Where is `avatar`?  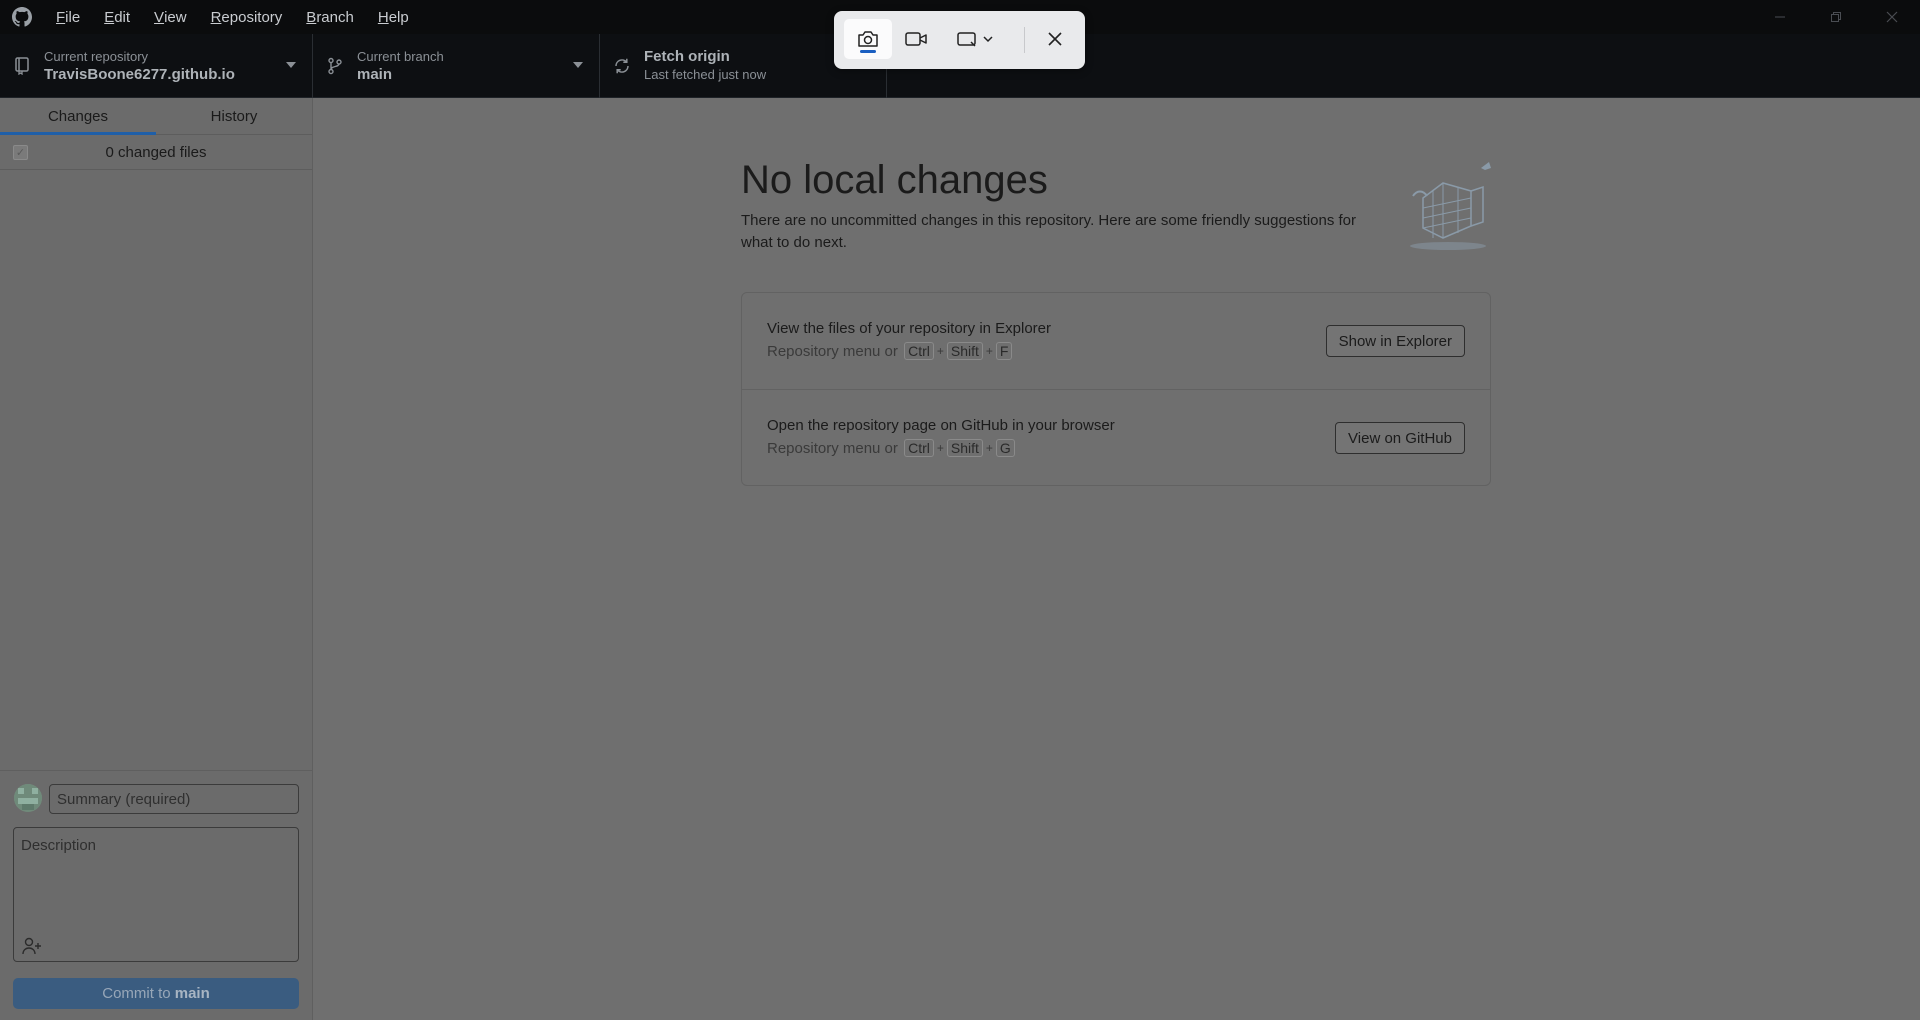 avatar is located at coordinates (28, 798).